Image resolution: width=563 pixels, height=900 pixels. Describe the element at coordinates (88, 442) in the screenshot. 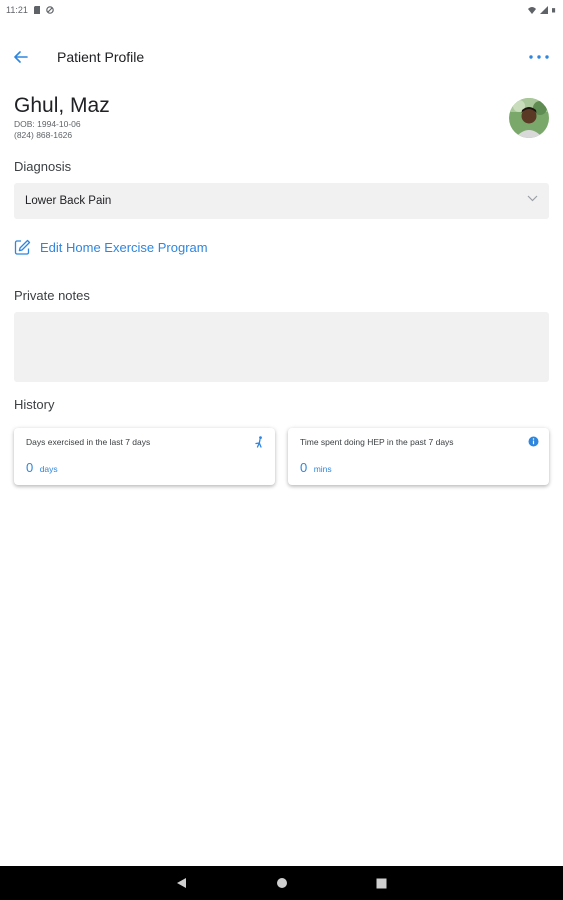

I see `card-title: Days exercised in the last 7 days` at that location.